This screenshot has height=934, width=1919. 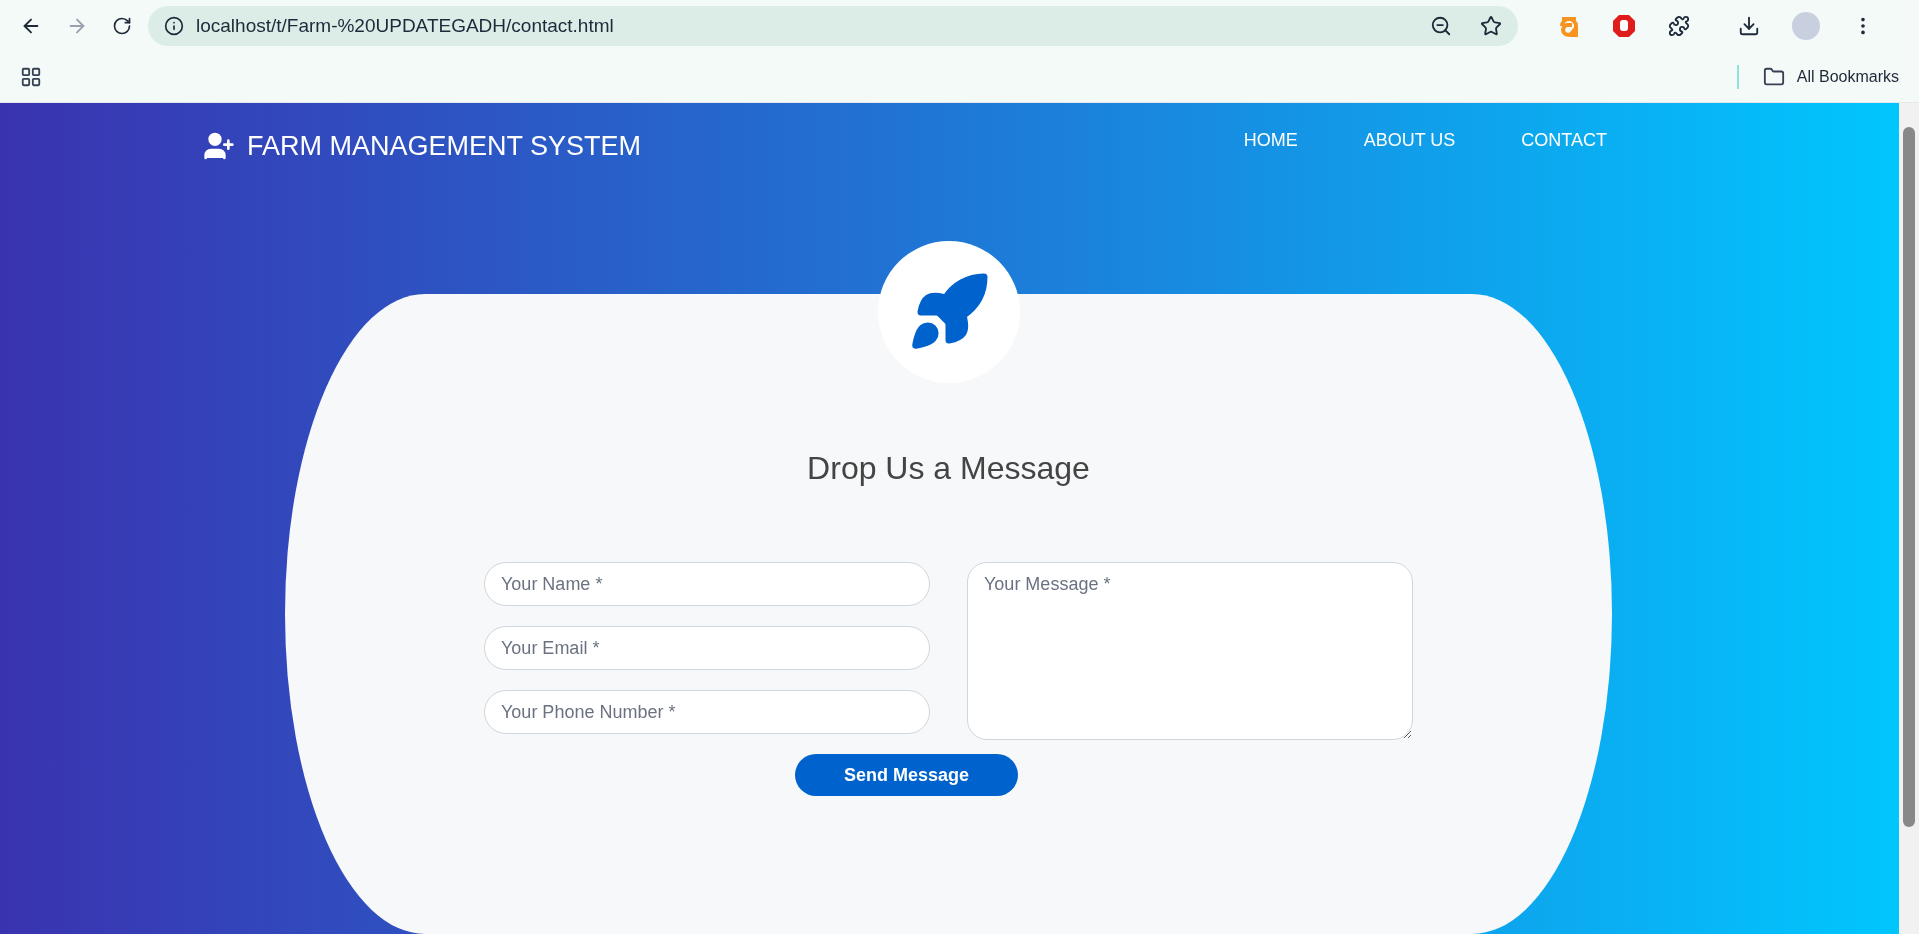 What do you see at coordinates (906, 775) in the screenshot?
I see `send-message-button: Send Message` at bounding box center [906, 775].